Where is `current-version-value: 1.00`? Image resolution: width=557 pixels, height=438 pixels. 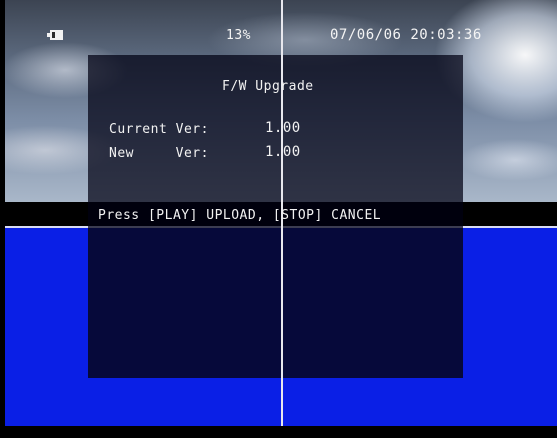 current-version-value: 1.00 is located at coordinates (283, 128).